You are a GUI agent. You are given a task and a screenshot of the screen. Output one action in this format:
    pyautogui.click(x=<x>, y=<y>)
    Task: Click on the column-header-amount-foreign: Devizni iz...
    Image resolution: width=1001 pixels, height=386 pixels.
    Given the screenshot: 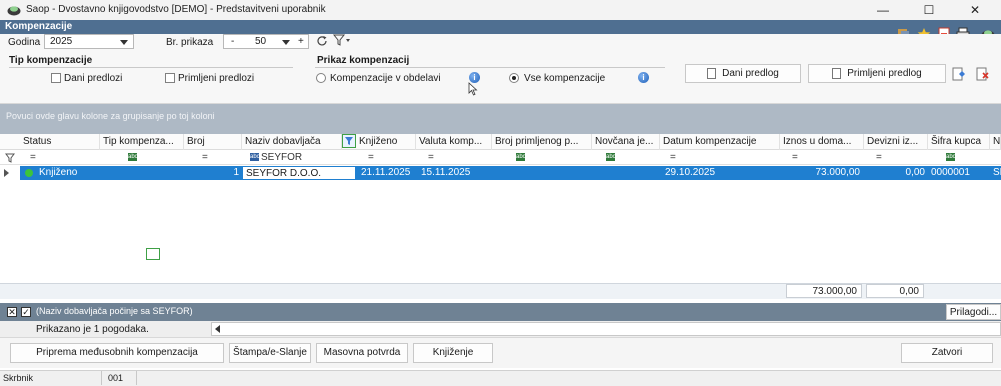 What is the action you would take?
    pyautogui.click(x=896, y=142)
    